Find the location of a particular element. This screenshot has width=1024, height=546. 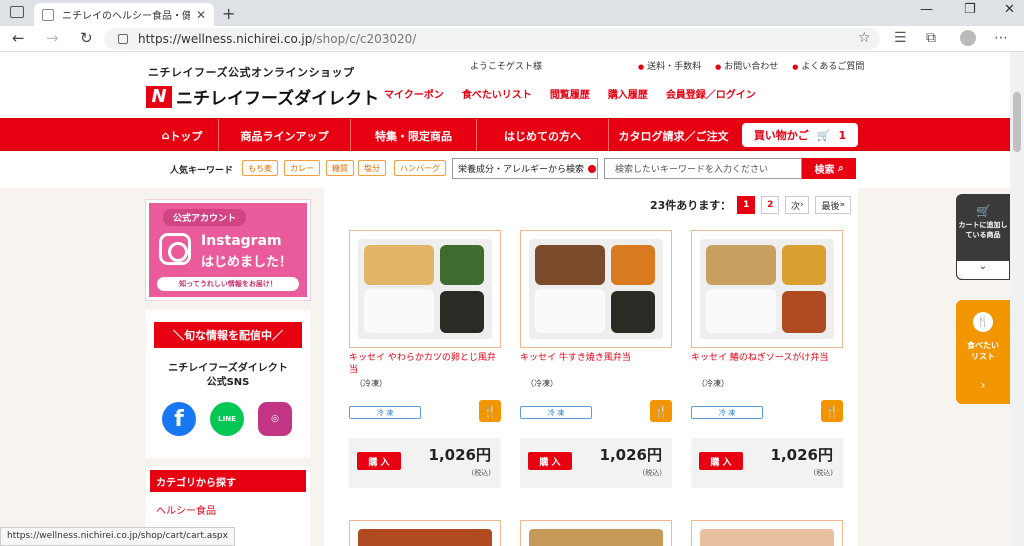

keyword-tag: 塩分 is located at coordinates (372, 168).